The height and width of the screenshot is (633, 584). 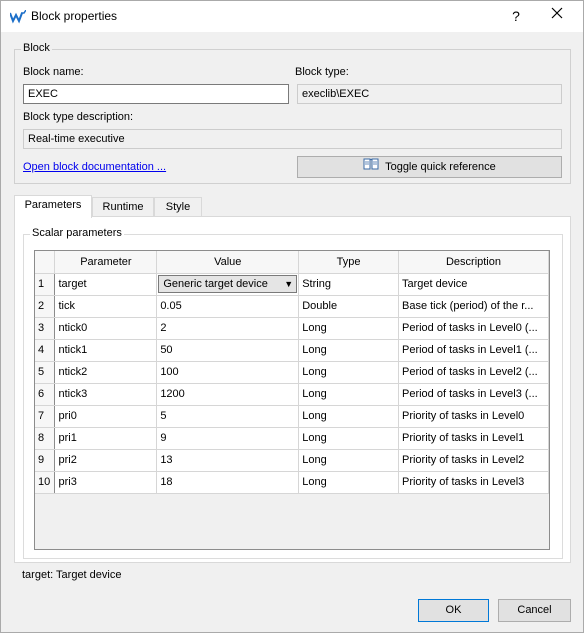 What do you see at coordinates (228, 306) in the screenshot?
I see `value-cell: 0.05` at bounding box center [228, 306].